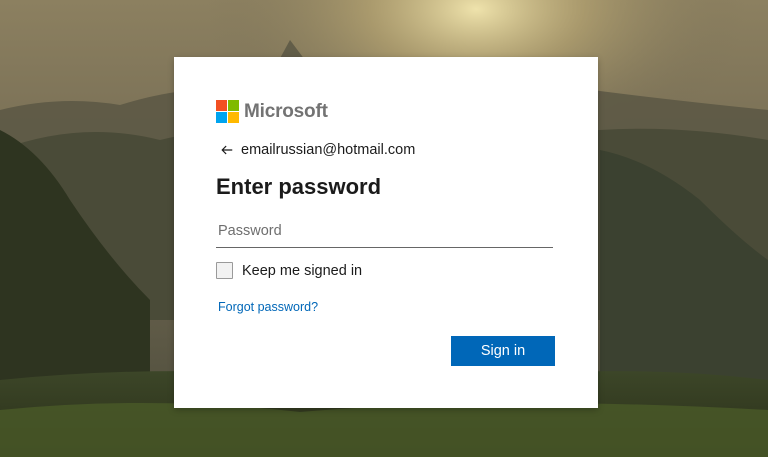  Describe the element at coordinates (302, 270) in the screenshot. I see `keep-signed-in-label: Keep me signed in` at that location.